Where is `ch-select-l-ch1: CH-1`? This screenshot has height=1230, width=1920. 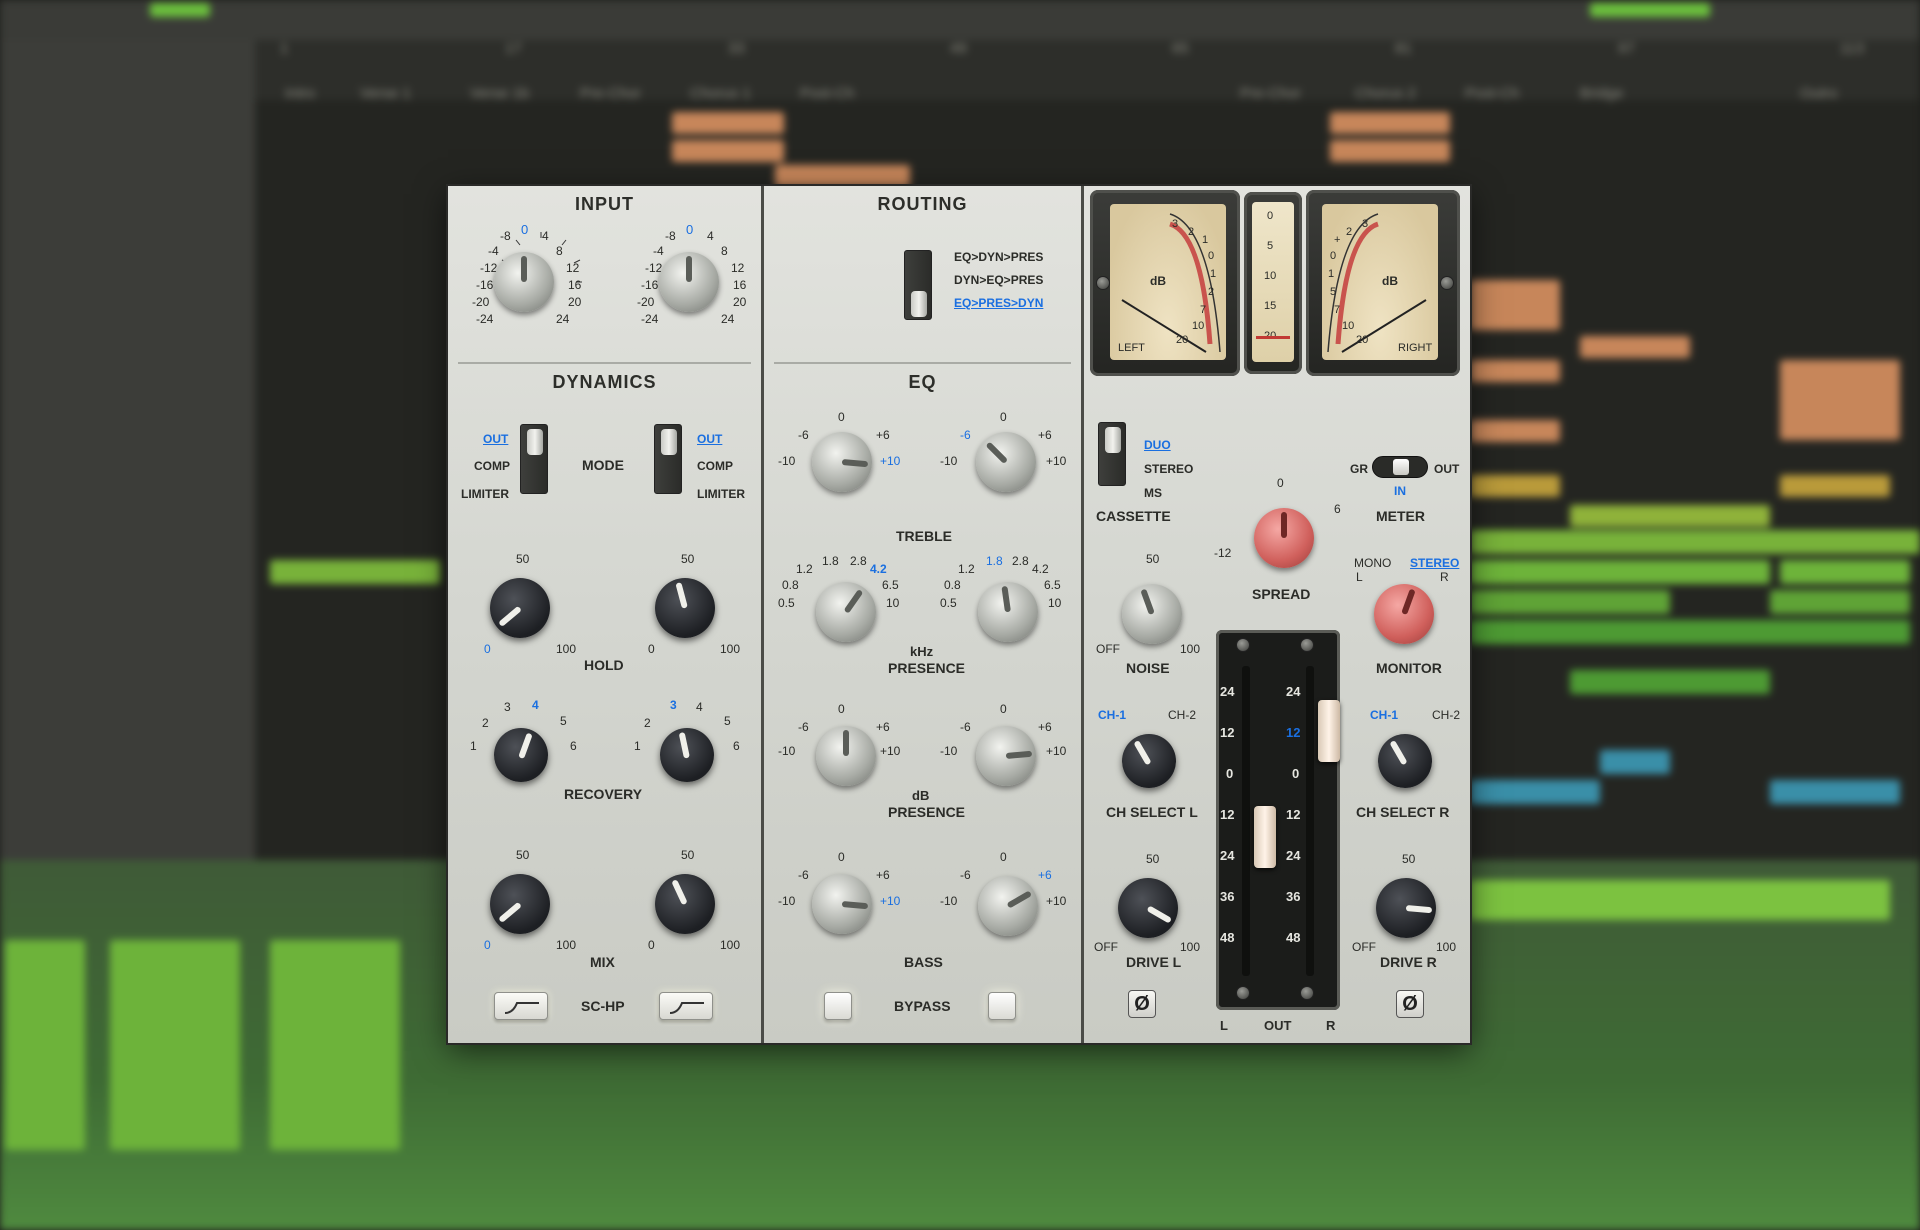
ch-select-l-ch1: CH-1 is located at coordinates (1112, 715).